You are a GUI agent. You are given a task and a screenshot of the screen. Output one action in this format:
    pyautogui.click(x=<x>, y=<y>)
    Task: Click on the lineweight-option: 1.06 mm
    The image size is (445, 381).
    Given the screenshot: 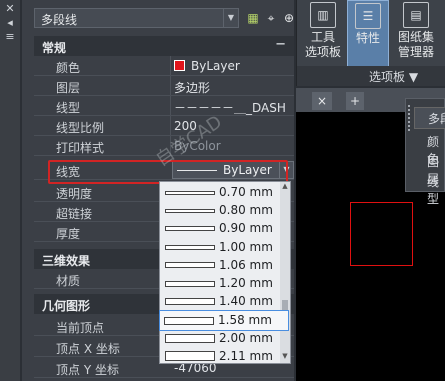 What is the action you would take?
    pyautogui.click(x=220, y=265)
    